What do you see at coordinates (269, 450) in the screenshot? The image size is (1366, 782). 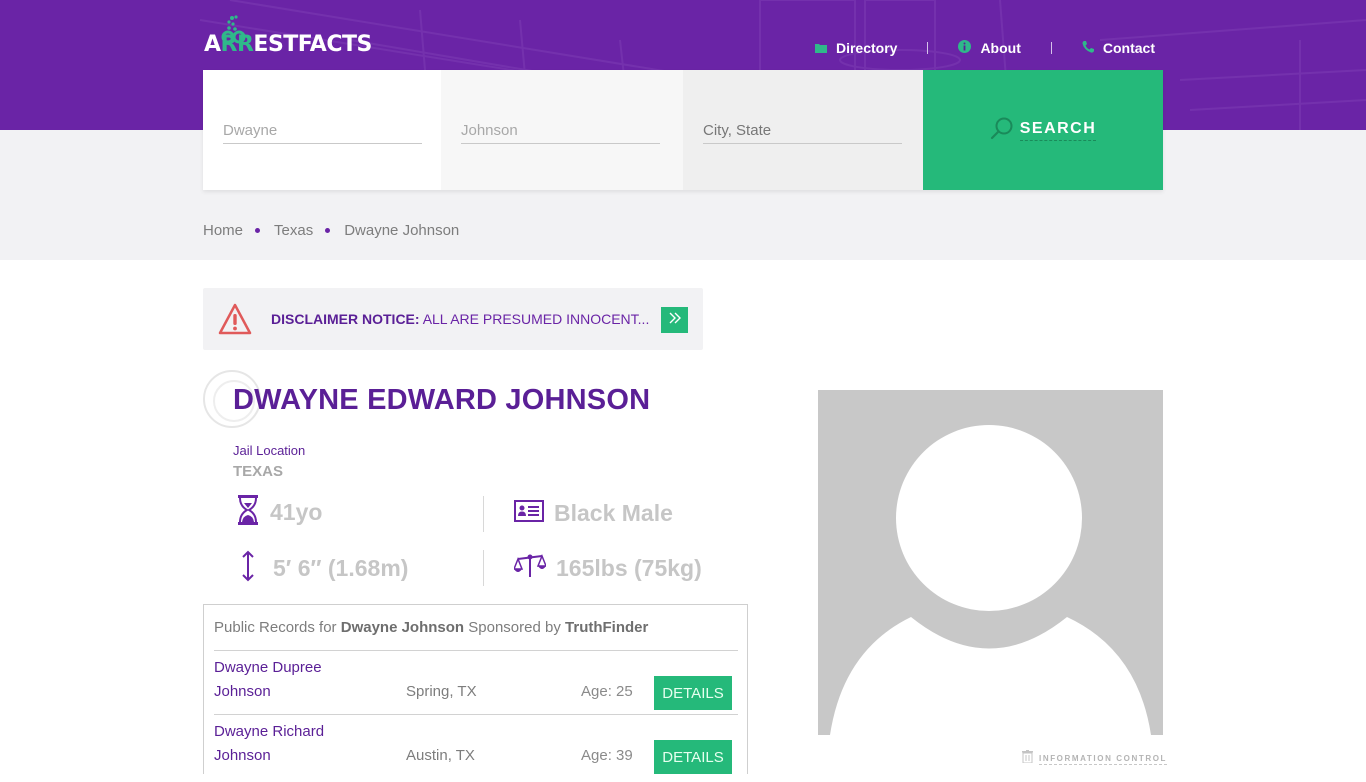 I see `jail-location-label: Jail Location` at bounding box center [269, 450].